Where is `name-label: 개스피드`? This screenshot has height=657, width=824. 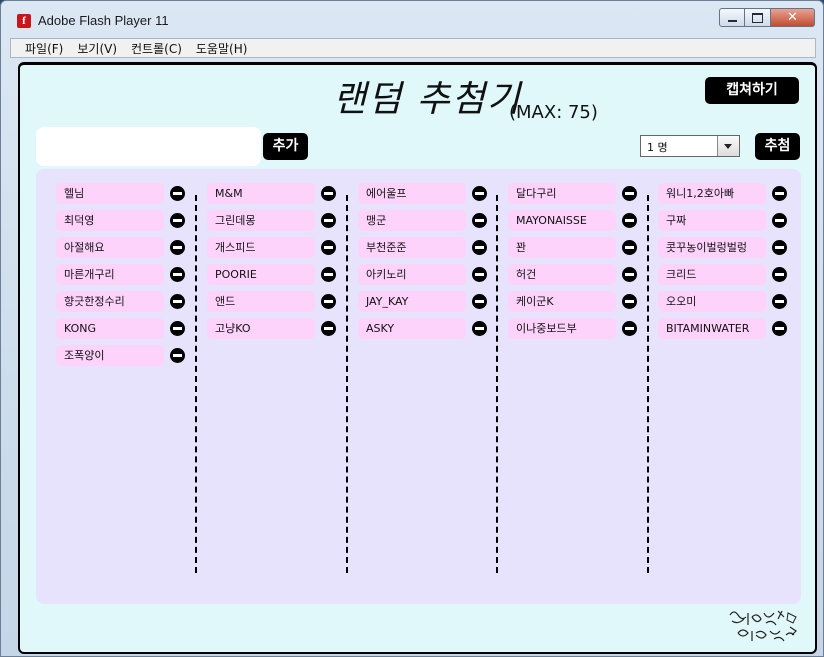 name-label: 개스피드 is located at coordinates (261, 247).